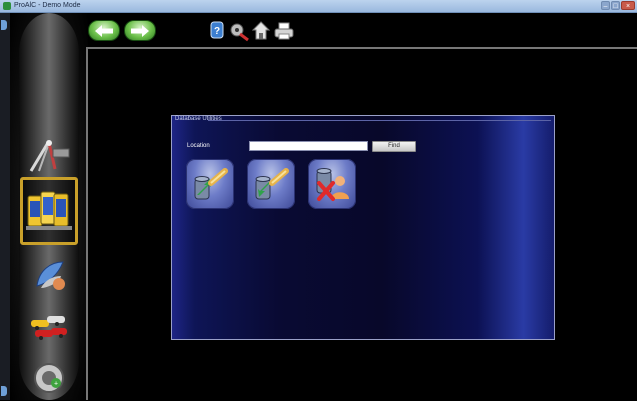  I want to click on minimize-button: –, so click(605, 5).